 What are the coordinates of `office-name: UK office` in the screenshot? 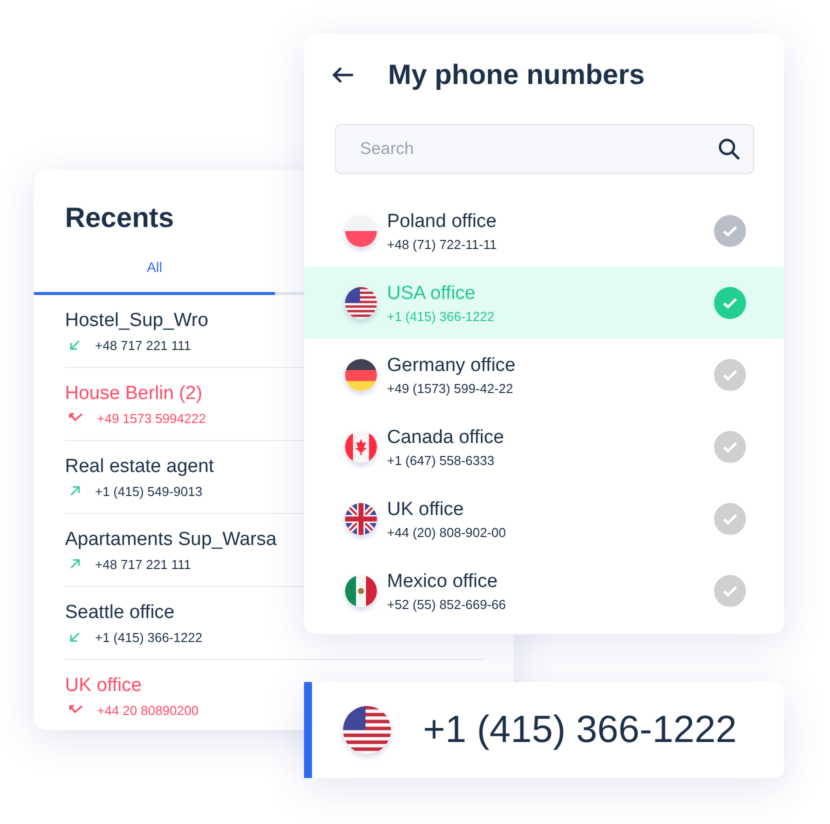 It's located at (426, 509).